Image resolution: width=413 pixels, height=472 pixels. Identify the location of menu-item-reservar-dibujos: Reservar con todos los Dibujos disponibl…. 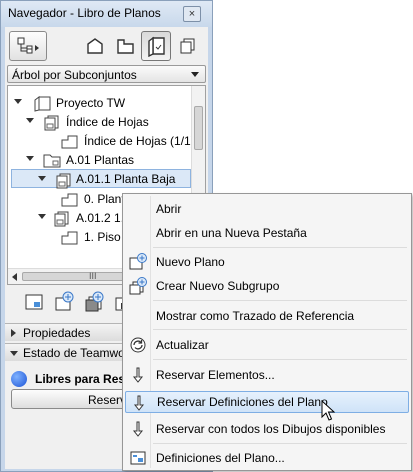
(267, 429).